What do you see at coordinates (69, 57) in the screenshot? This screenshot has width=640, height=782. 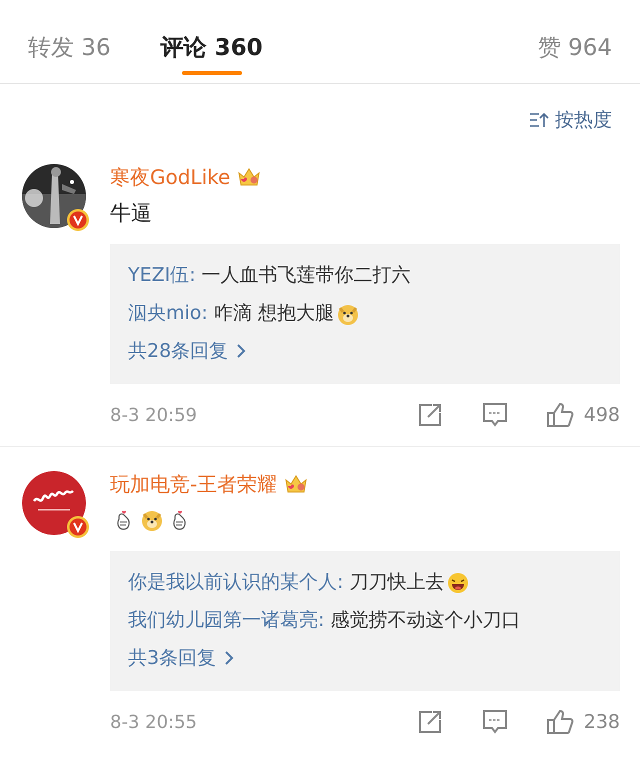 I see `tab: 转发 36` at bounding box center [69, 57].